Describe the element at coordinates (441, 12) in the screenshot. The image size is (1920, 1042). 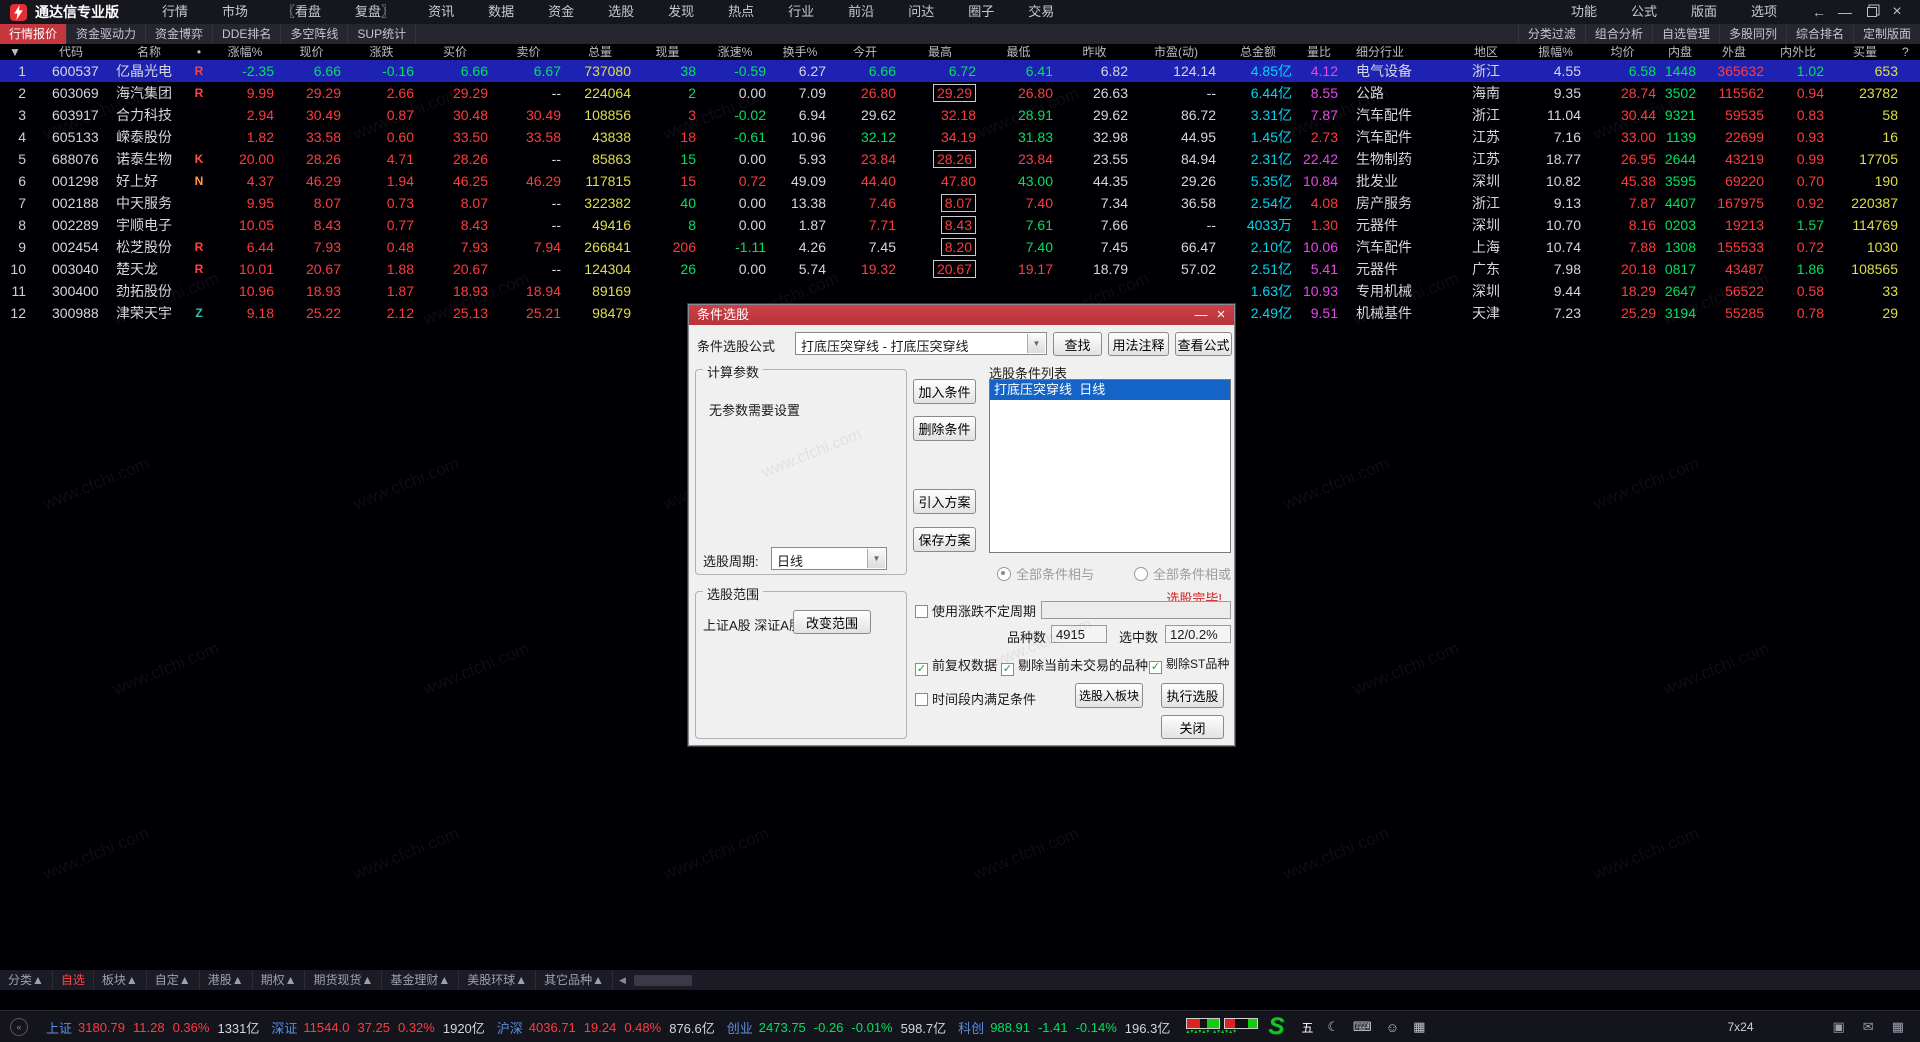
I see `menu-item-4: 资讯` at that location.